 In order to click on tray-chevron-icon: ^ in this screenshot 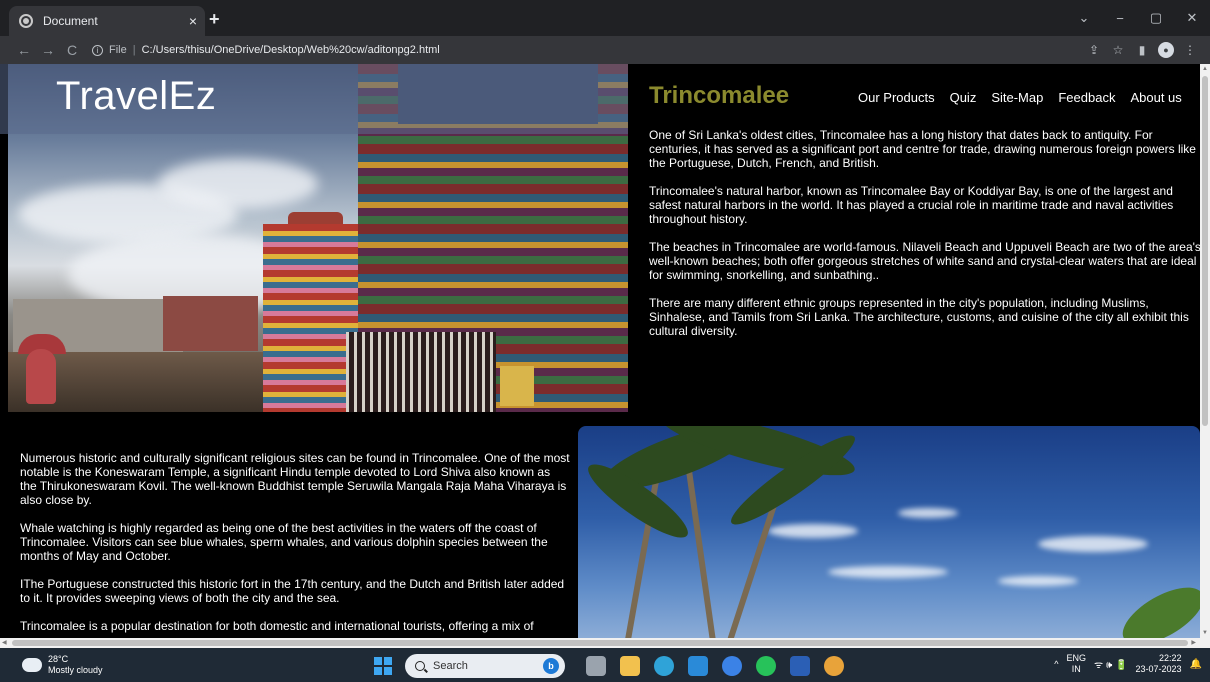, I will do `click(1056, 664)`.